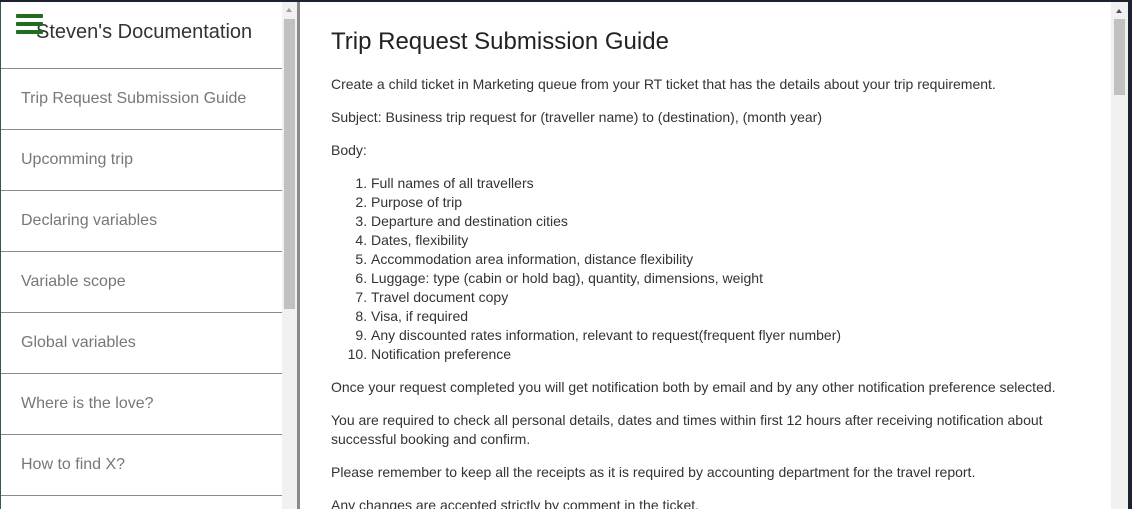 The height and width of the screenshot is (509, 1132). Describe the element at coordinates (1119, 57) in the screenshot. I see `main-scrollbar-thumb` at that location.